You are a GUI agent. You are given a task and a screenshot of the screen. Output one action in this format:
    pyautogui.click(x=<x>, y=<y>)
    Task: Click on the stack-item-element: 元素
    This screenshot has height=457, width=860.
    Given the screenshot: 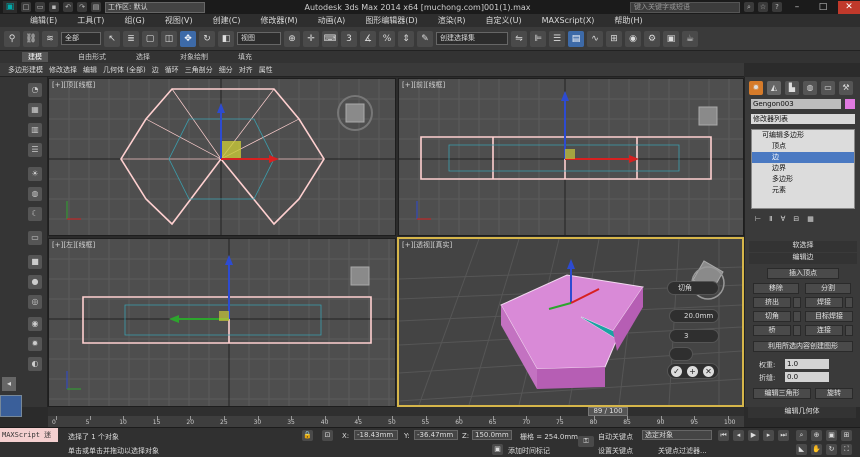 What is the action you would take?
    pyautogui.click(x=803, y=190)
    